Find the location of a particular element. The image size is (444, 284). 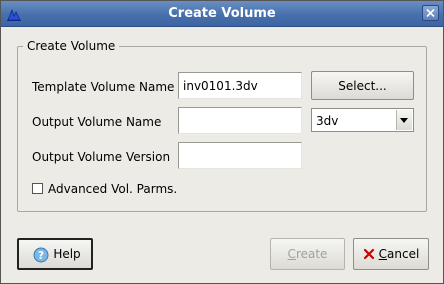

group-title: Create Volume is located at coordinates (71, 46).